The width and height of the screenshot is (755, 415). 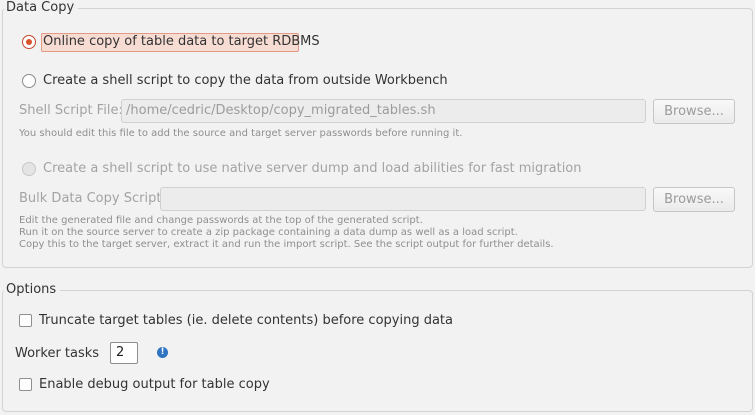 I want to click on debug-output-label: Enable debug output for table copy, so click(x=154, y=385).